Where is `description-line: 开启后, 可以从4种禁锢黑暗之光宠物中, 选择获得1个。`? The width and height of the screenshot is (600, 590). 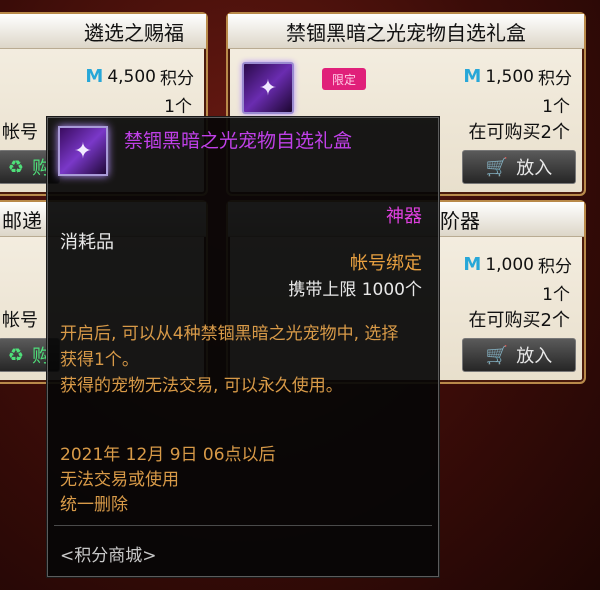 description-line: 开启后, 可以从4种禁锢黑暗之光宠物中, 选择获得1个。 is located at coordinates (229, 347).